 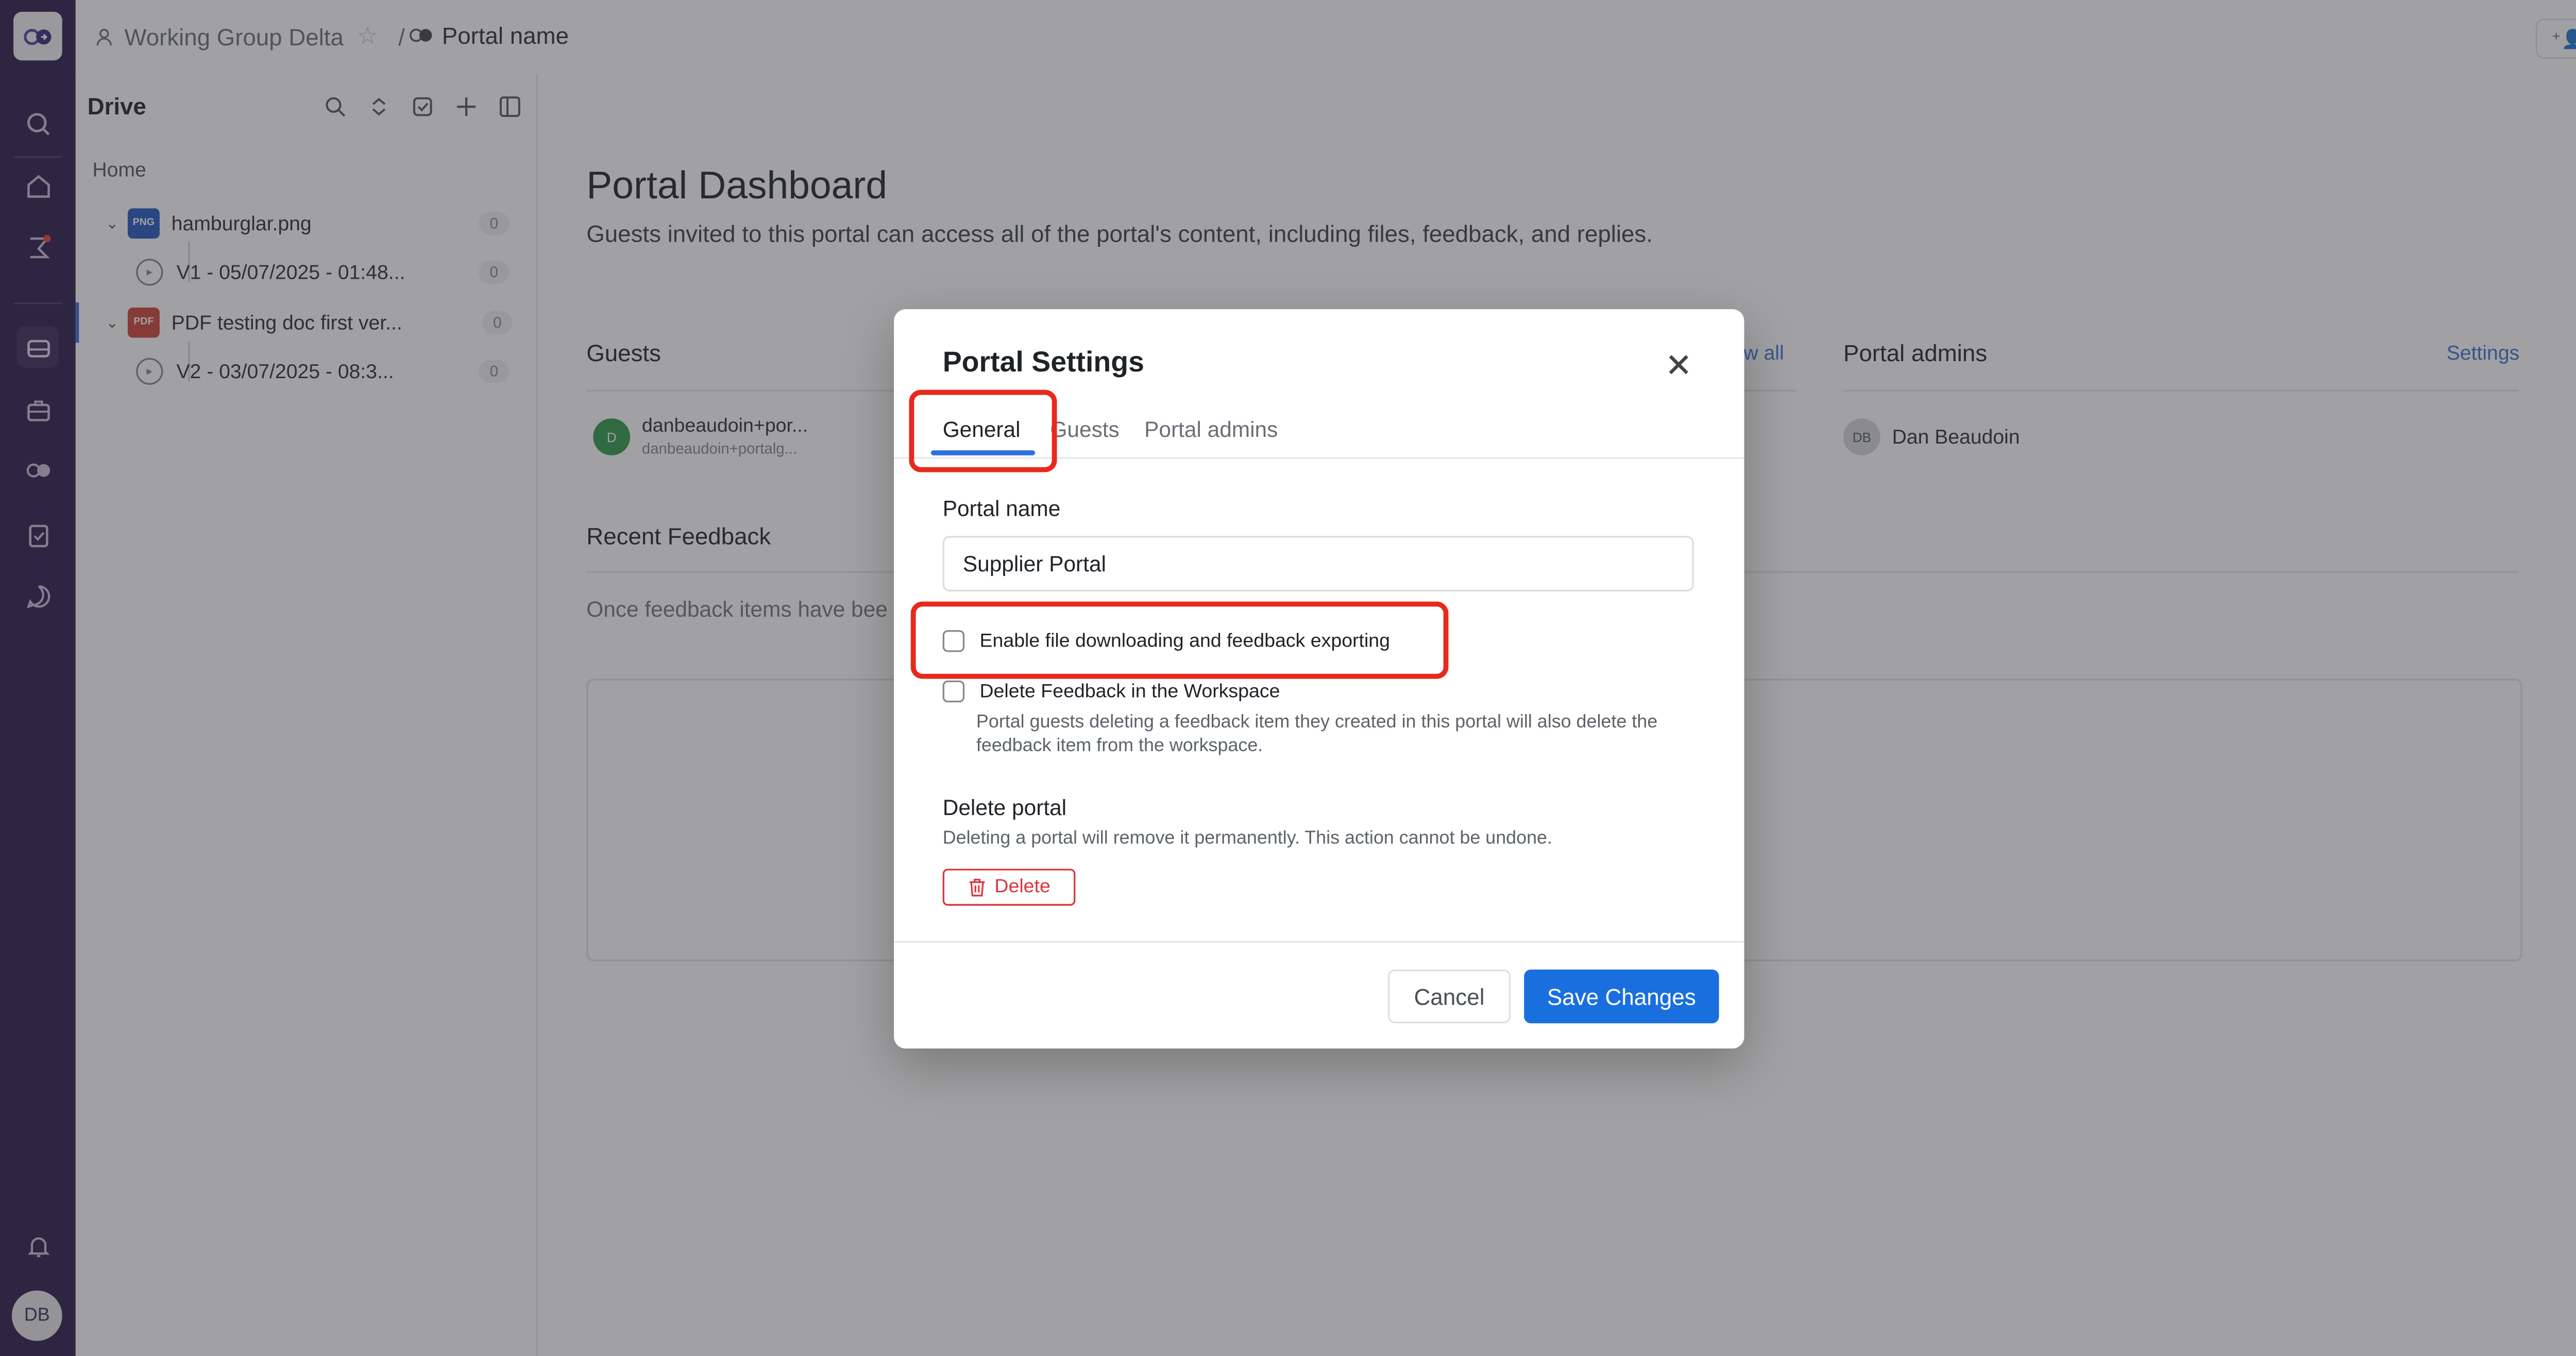 I want to click on save-changes-button: Save Changes, so click(x=1621, y=996).